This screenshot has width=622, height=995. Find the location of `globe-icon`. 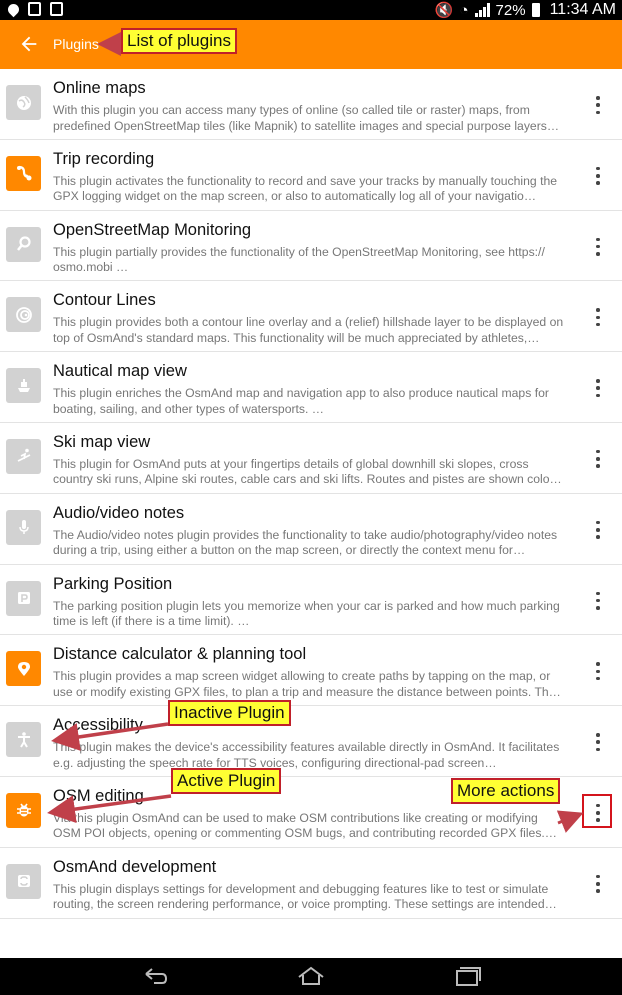

globe-icon is located at coordinates (23, 102).